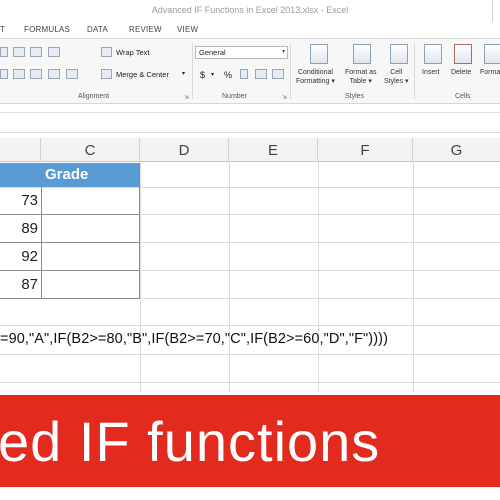 The height and width of the screenshot is (500, 500). Describe the element at coordinates (490, 72) in the screenshot. I see `format-button: Forma` at that location.